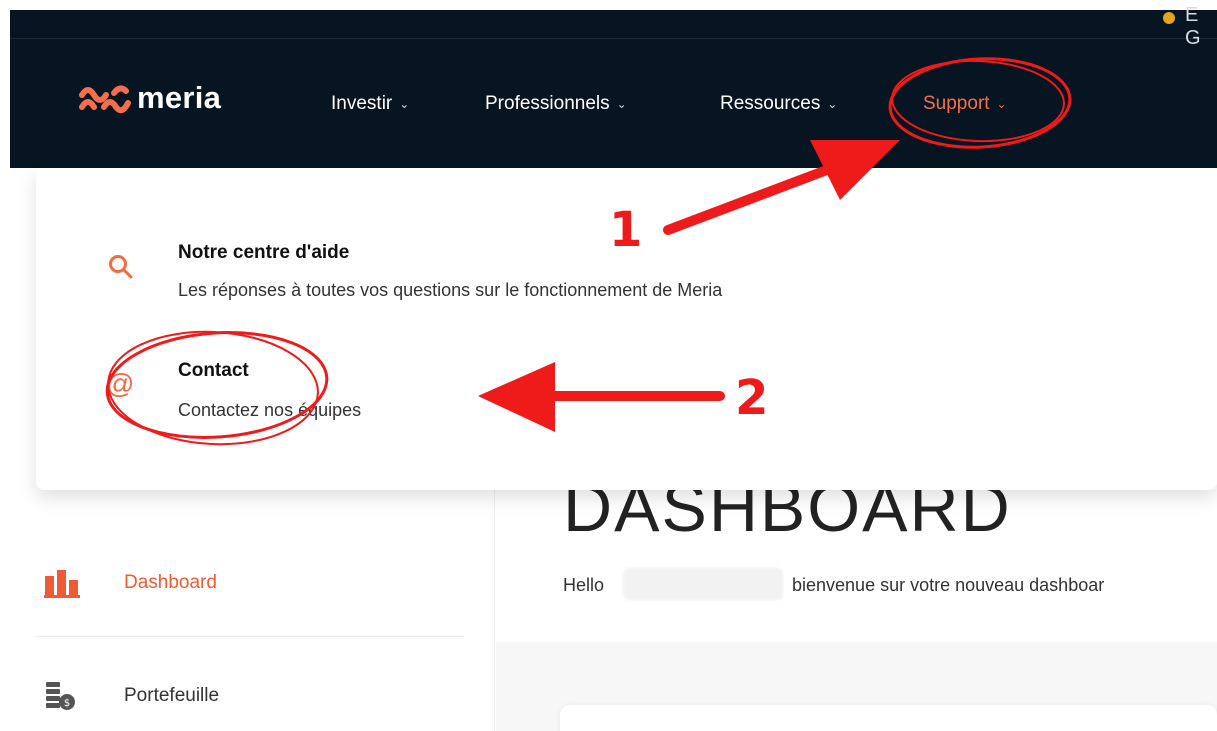 Image resolution: width=1217 pixels, height=731 pixels. What do you see at coordinates (956, 103) in the screenshot?
I see `nav-support-label: Support` at bounding box center [956, 103].